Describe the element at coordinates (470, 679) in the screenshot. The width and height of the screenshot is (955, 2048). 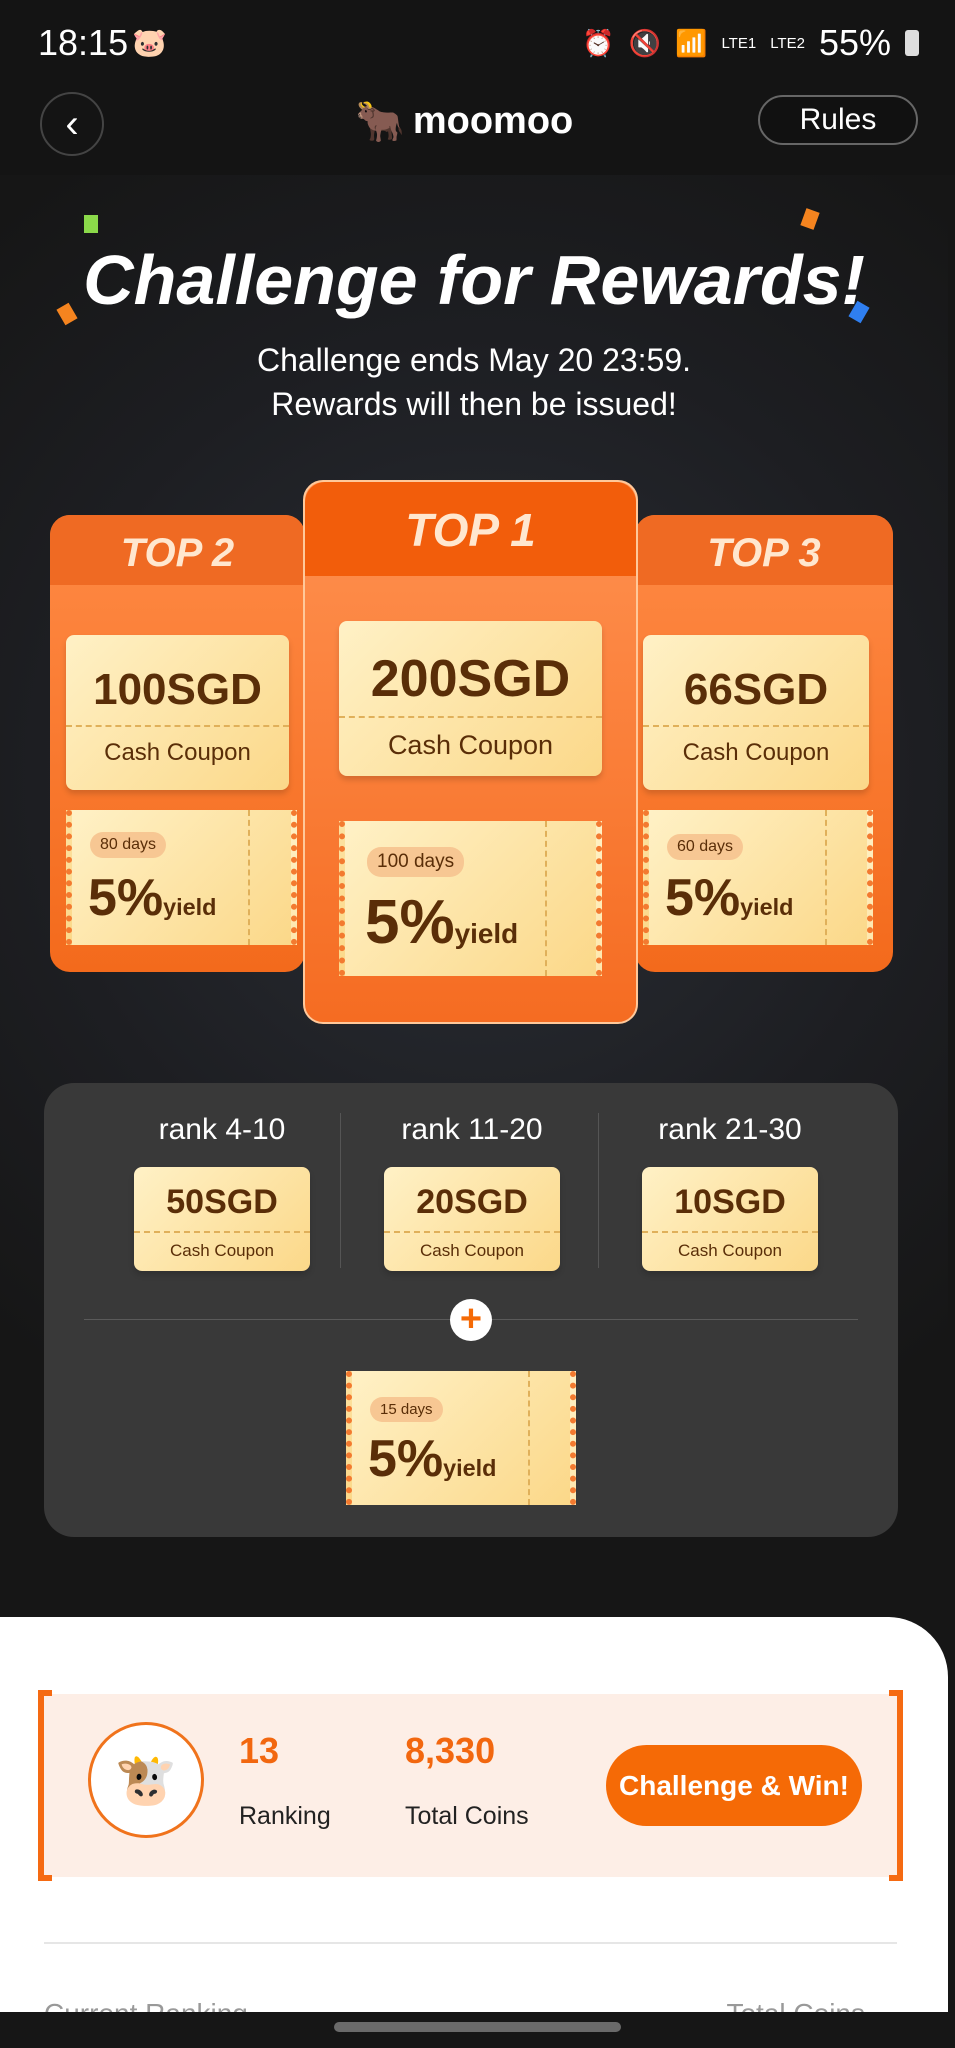
I see `coupon-amount: 200SGD` at that location.